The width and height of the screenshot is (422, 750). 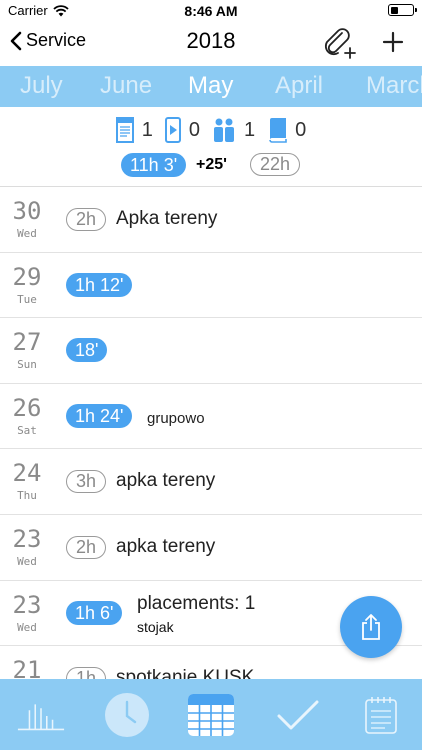 I want to click on add-button, so click(x=393, y=42).